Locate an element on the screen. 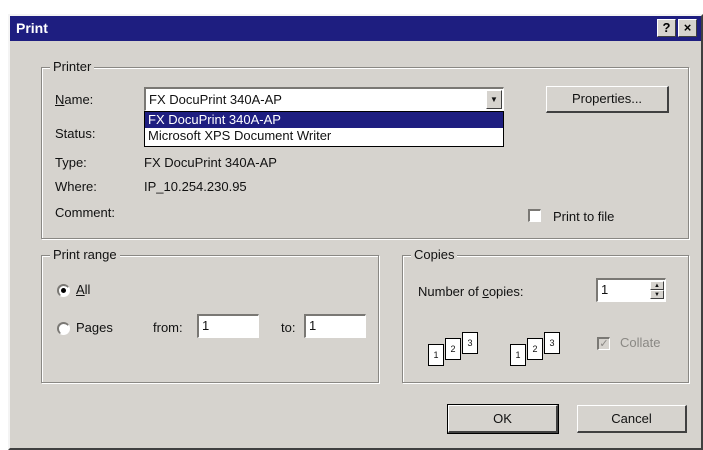  title-bar: Print ? × is located at coordinates (355, 28).